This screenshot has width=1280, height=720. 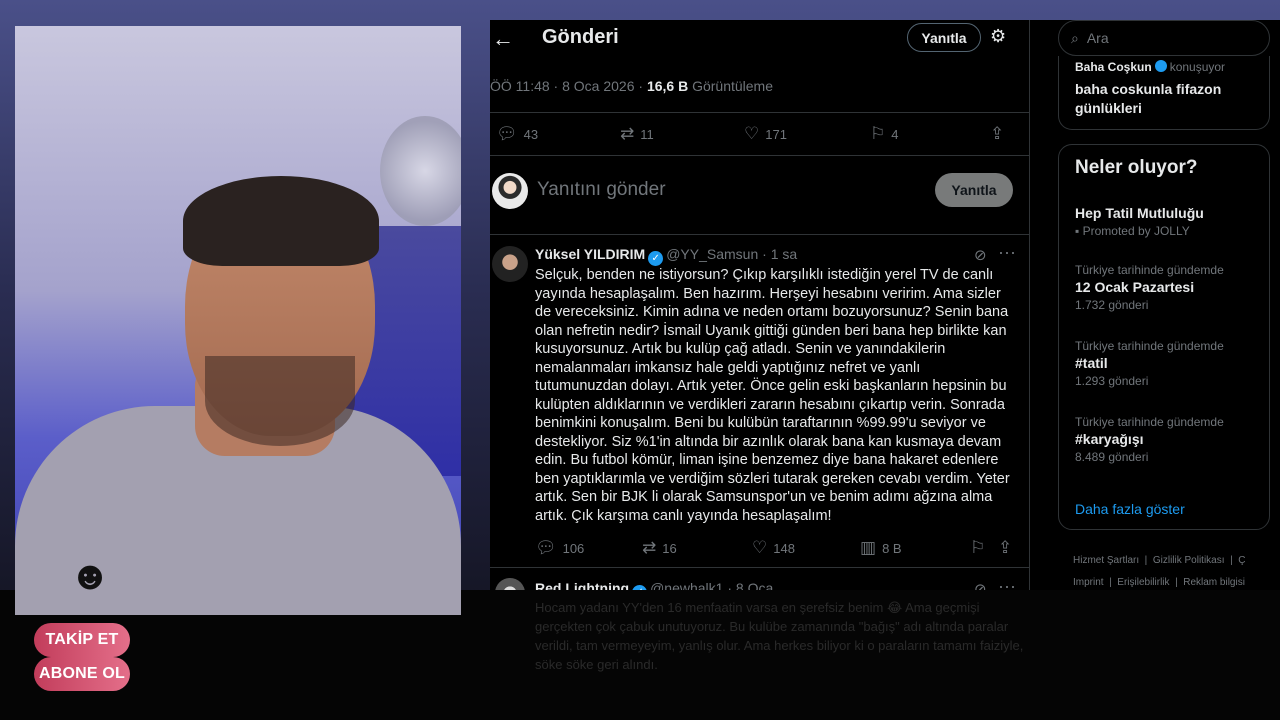 I want to click on reply-count: 43, so click(x=531, y=134).